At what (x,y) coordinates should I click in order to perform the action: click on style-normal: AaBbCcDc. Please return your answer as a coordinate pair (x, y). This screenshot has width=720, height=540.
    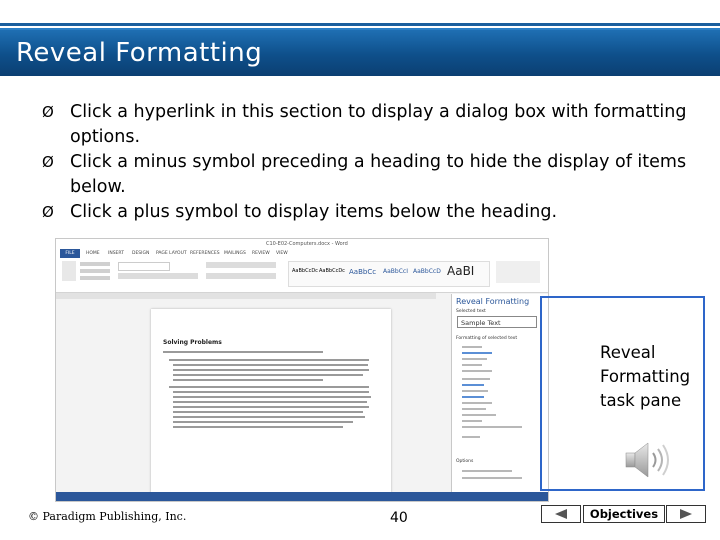
    Looking at the image, I should click on (305, 271).